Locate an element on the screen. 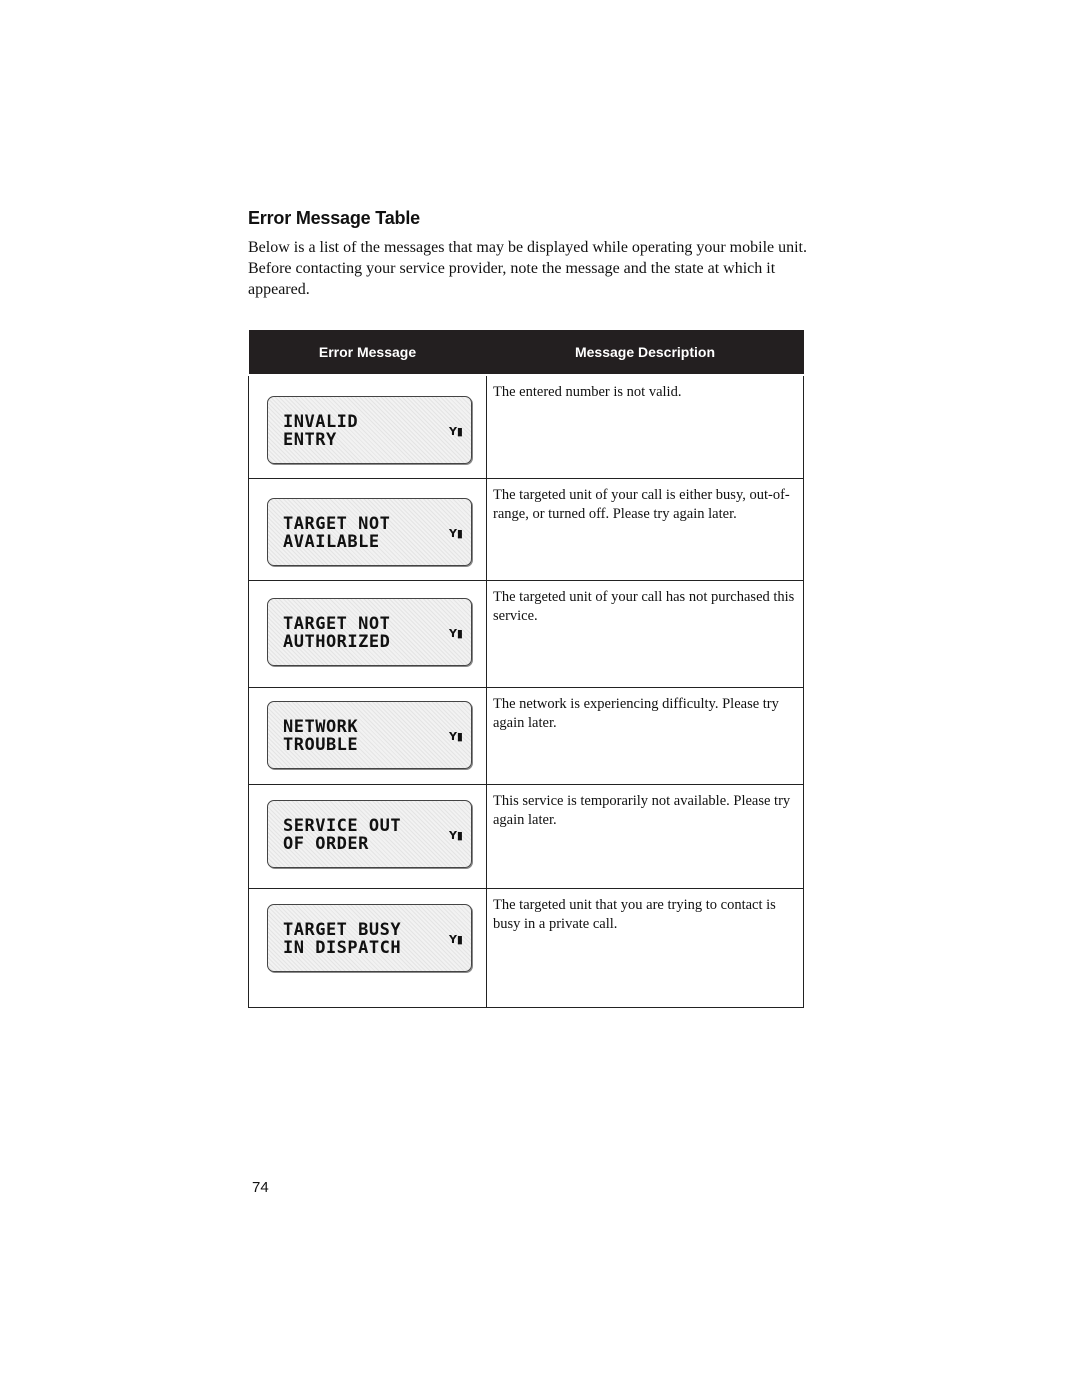  display-cell: NETWORK TROUBLE Y▮ is located at coordinates (367, 735).